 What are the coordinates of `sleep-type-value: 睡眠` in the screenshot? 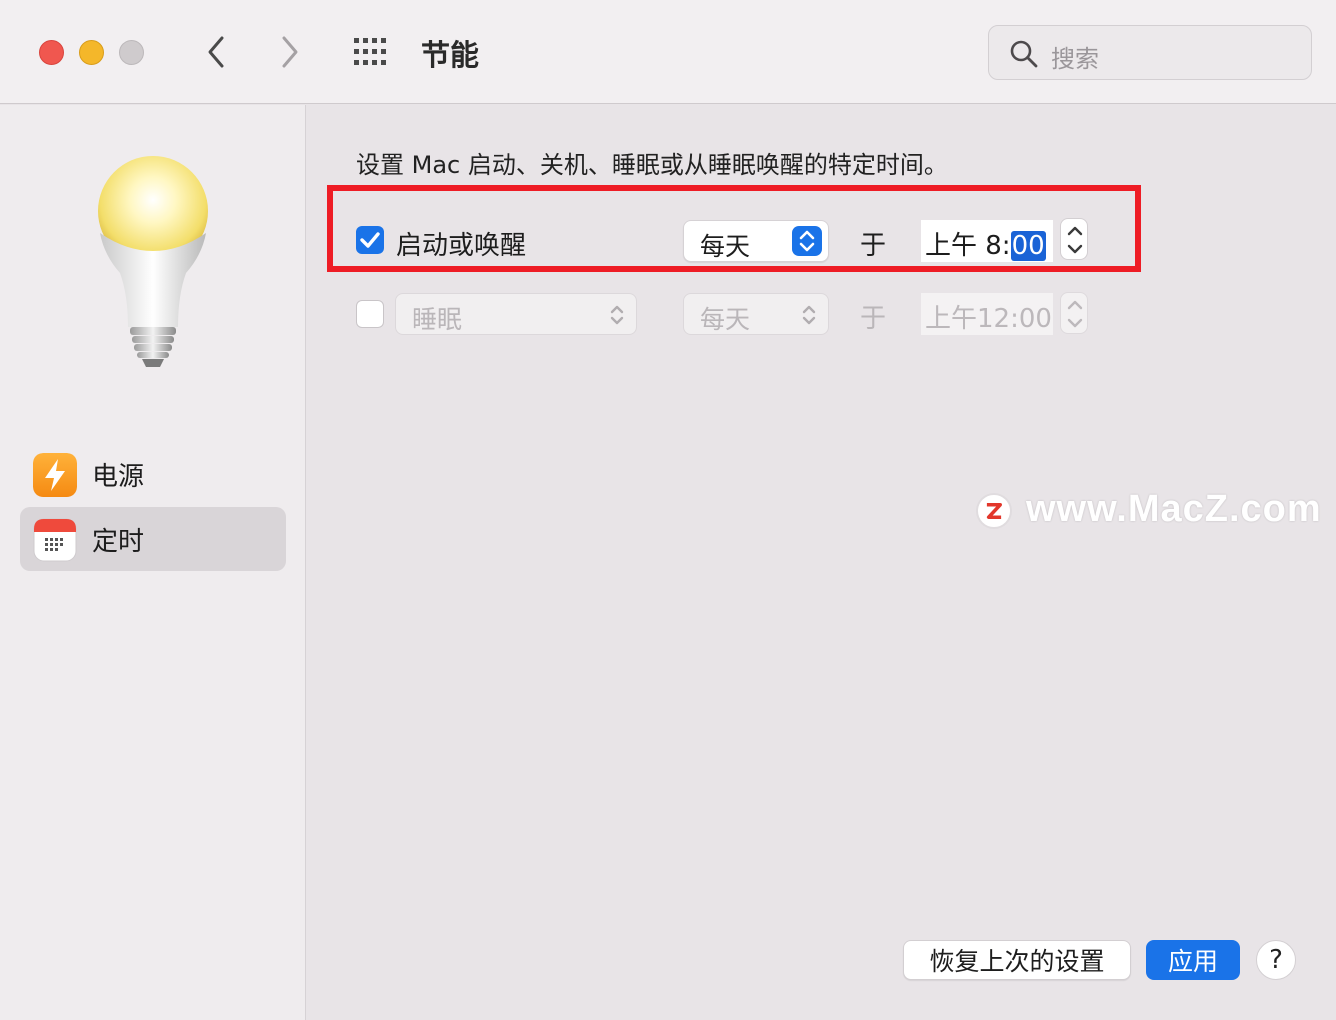 It's located at (437, 319).